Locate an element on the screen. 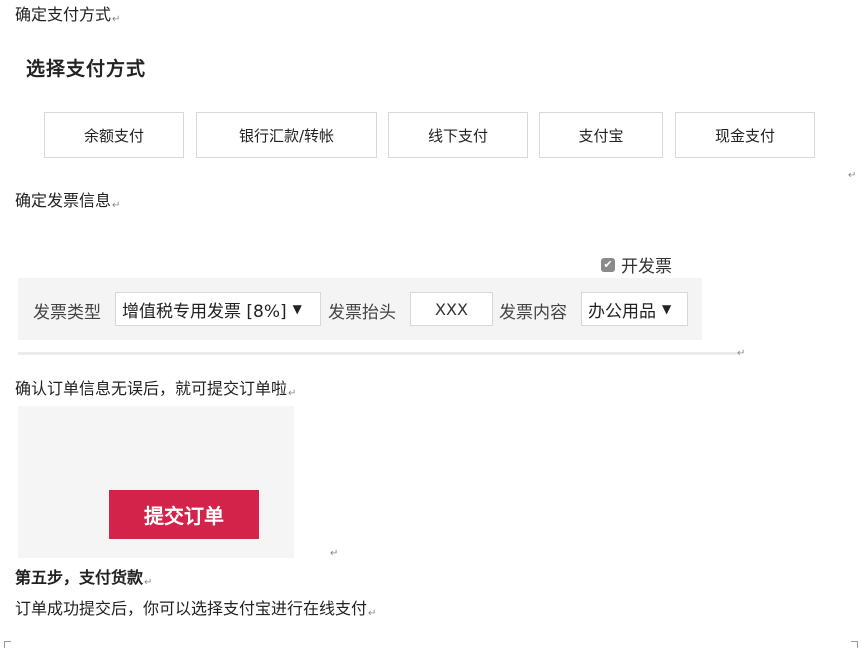 The image size is (861, 650). step5-title: 第五步，支付货款↵ is located at coordinates (83, 580).